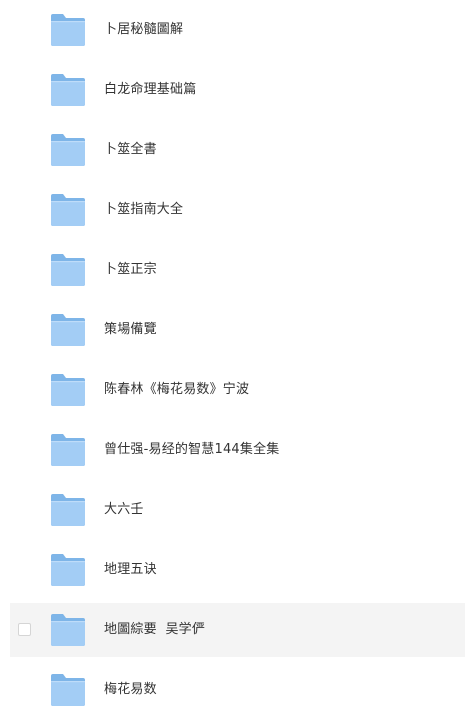 The width and height of the screenshot is (465, 724). Describe the element at coordinates (237, 30) in the screenshot. I see `file-row: 卜居秘髓圖解` at that location.